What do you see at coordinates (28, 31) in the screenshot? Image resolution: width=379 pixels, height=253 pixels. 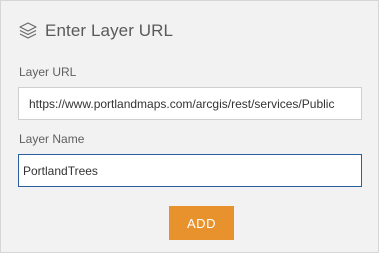 I see `layers-icon` at bounding box center [28, 31].